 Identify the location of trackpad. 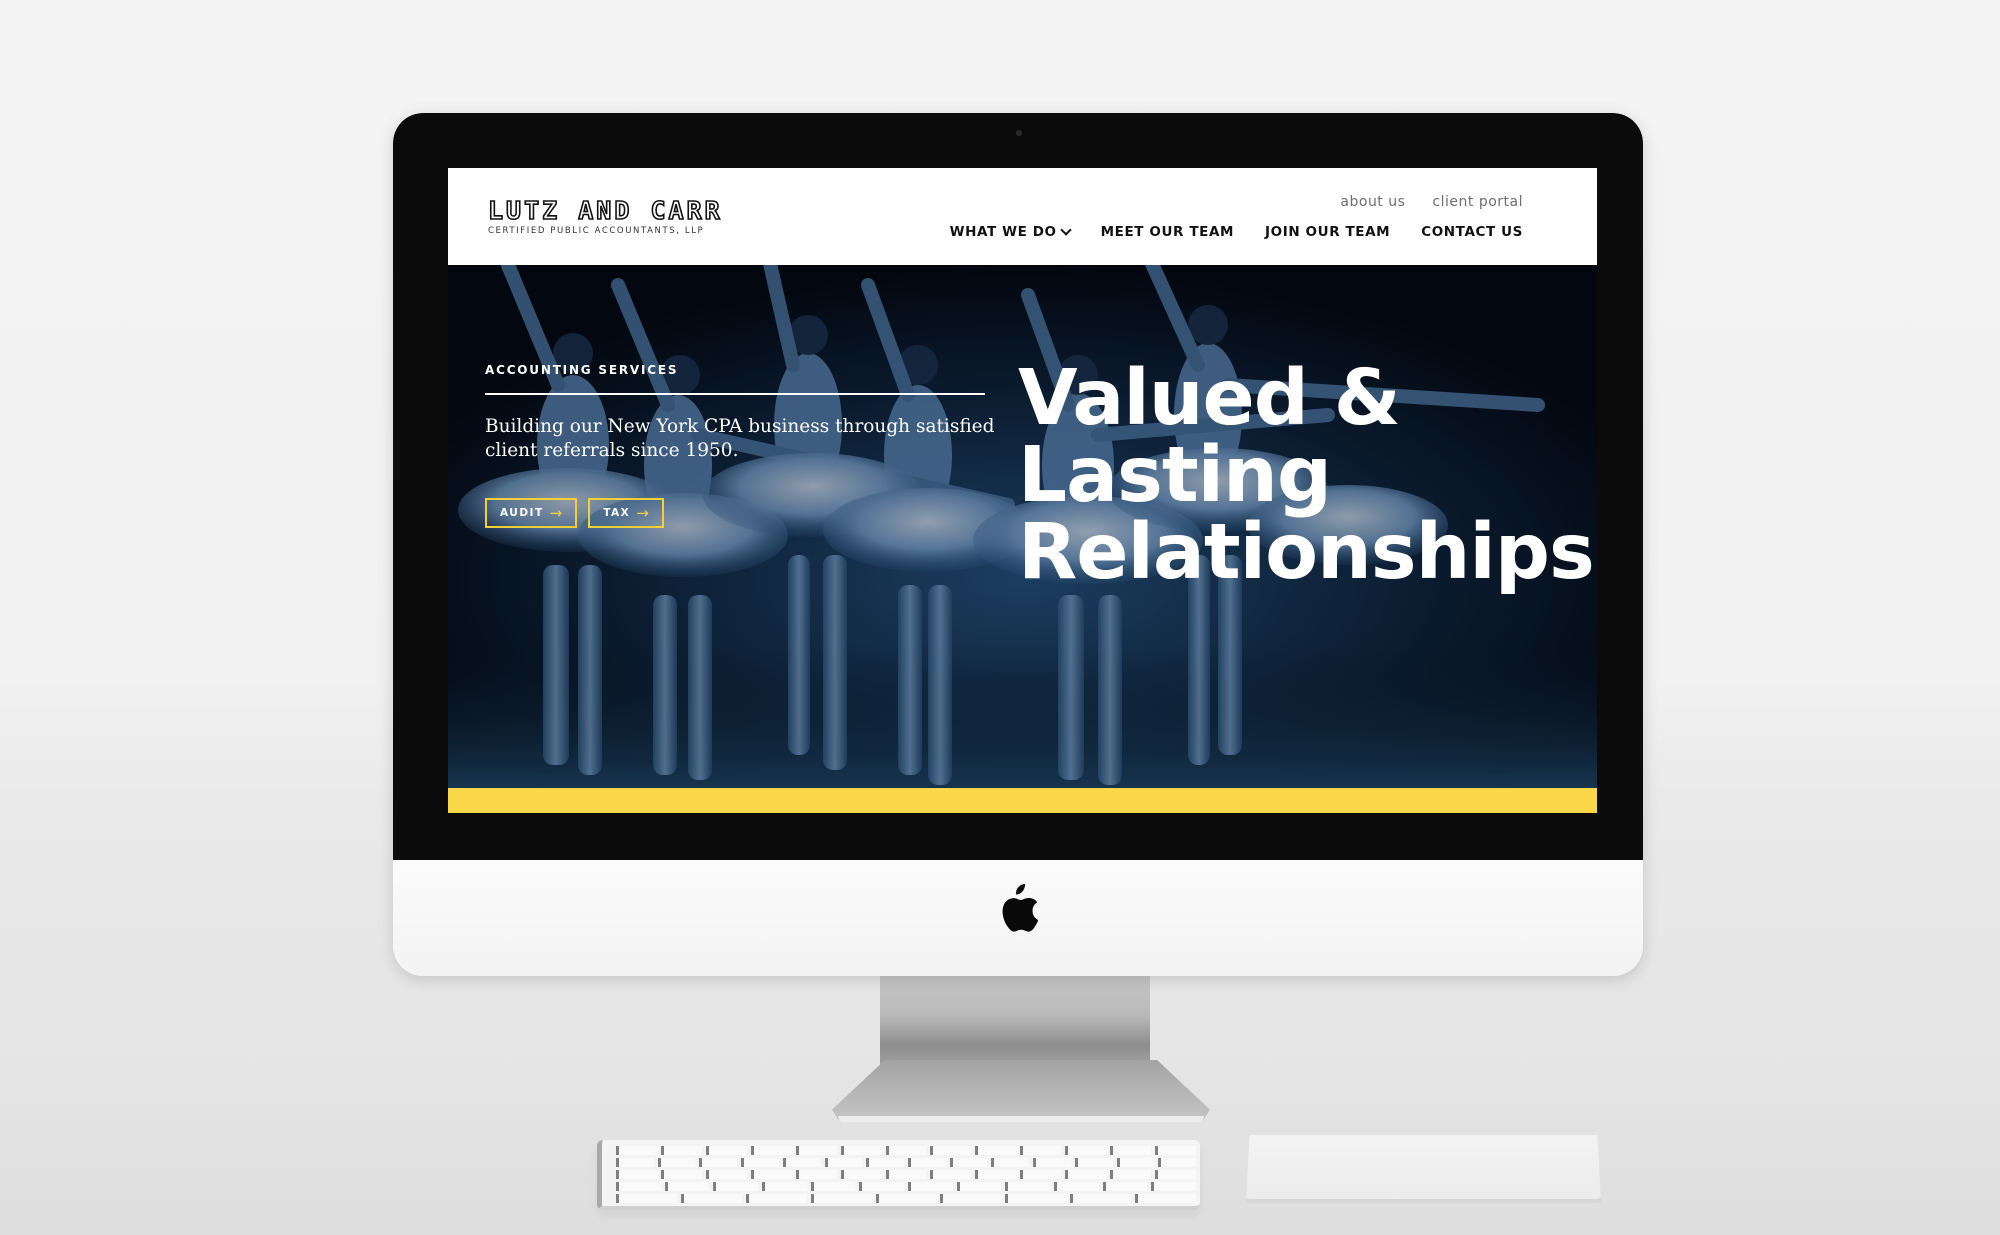
(1423, 1169).